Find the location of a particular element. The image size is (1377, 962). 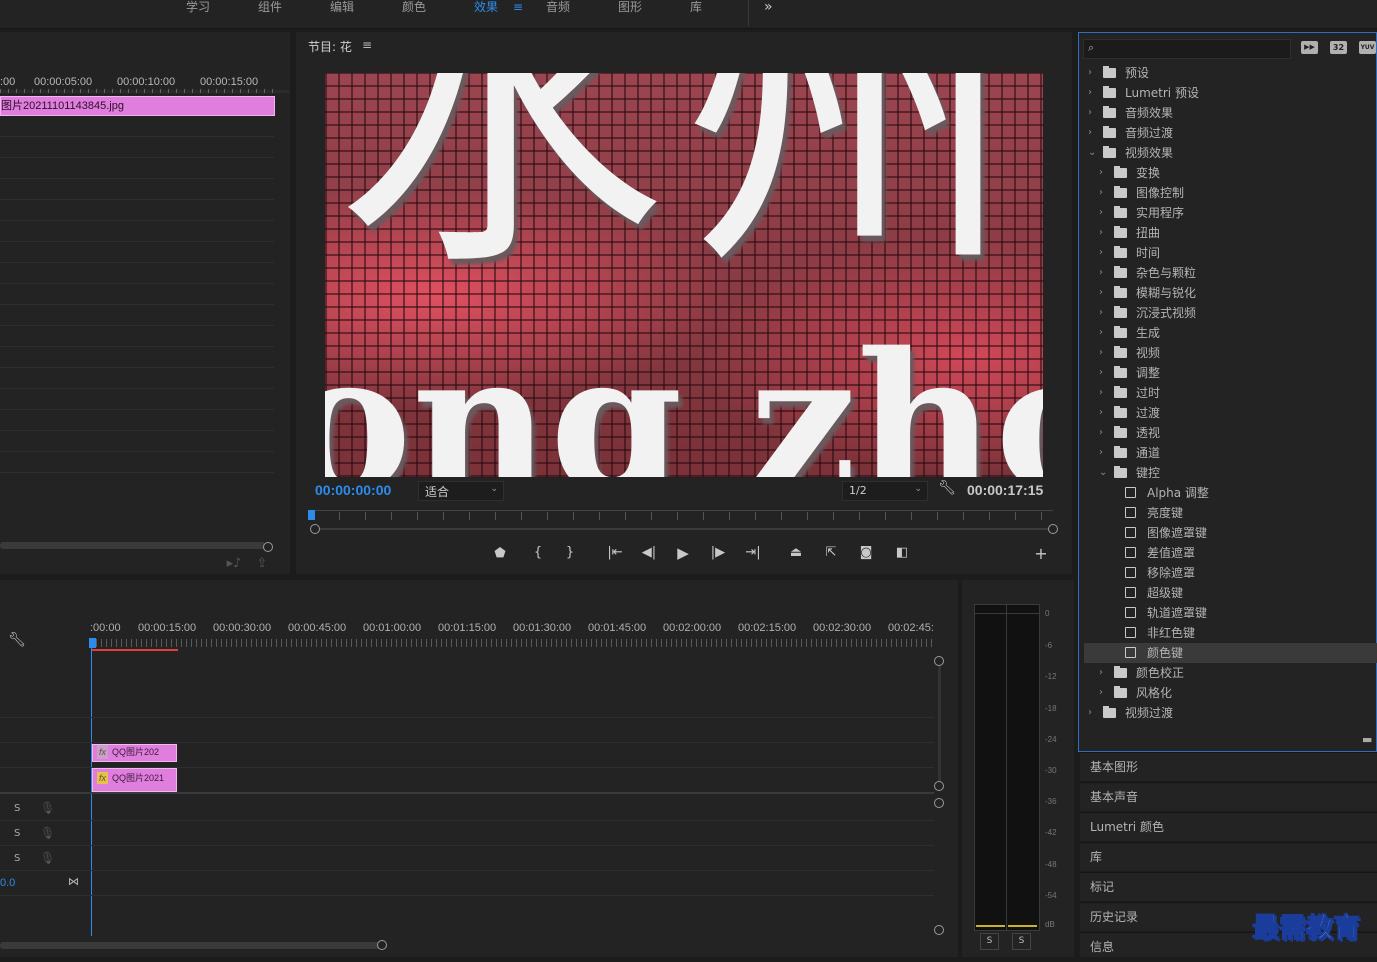

panel-essential-graphics: 基本图形 is located at coordinates (1228, 766).